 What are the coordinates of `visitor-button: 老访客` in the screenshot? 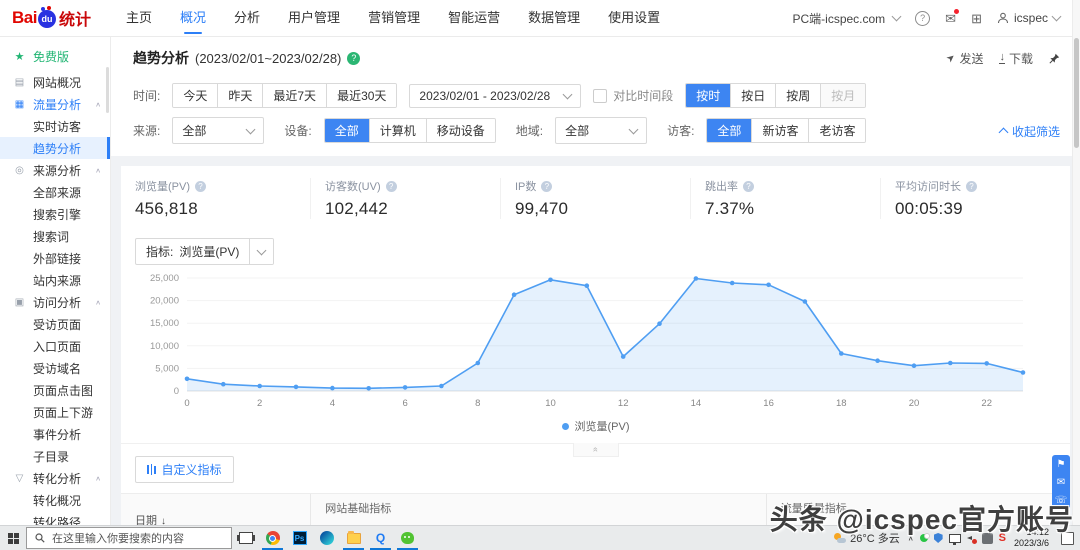 It's located at (837, 130).